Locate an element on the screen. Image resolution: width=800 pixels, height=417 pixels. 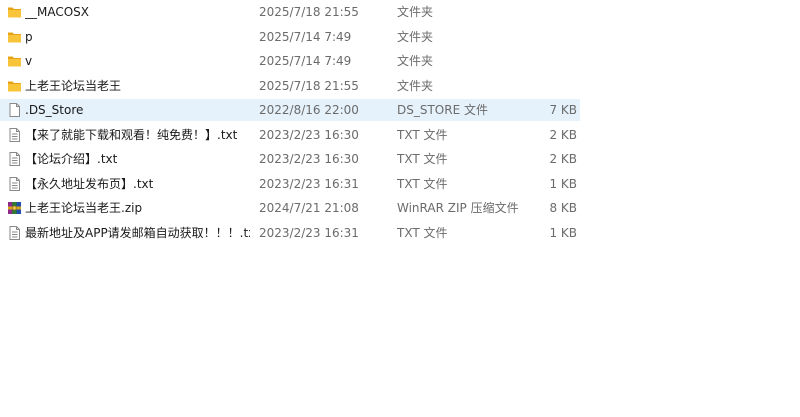
file-name: 最新地址及APP请发邮箱自动获取！！！.txt is located at coordinates (137, 233).